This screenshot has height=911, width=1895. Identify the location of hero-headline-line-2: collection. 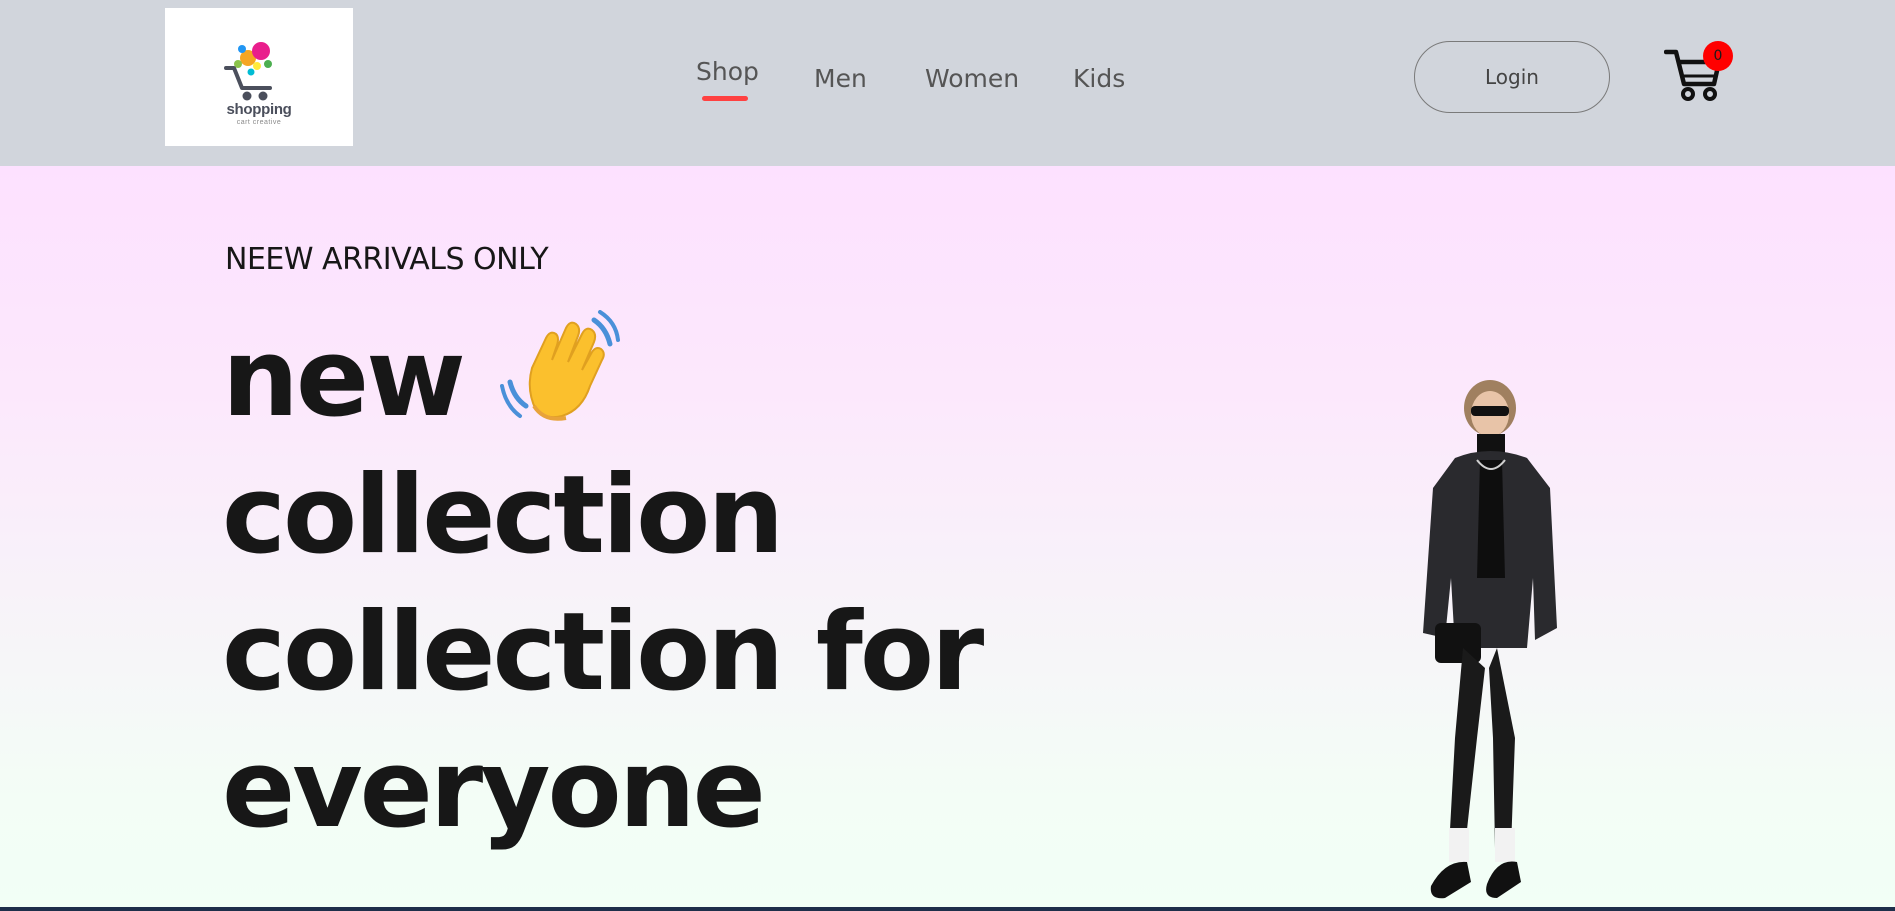
(503, 515).